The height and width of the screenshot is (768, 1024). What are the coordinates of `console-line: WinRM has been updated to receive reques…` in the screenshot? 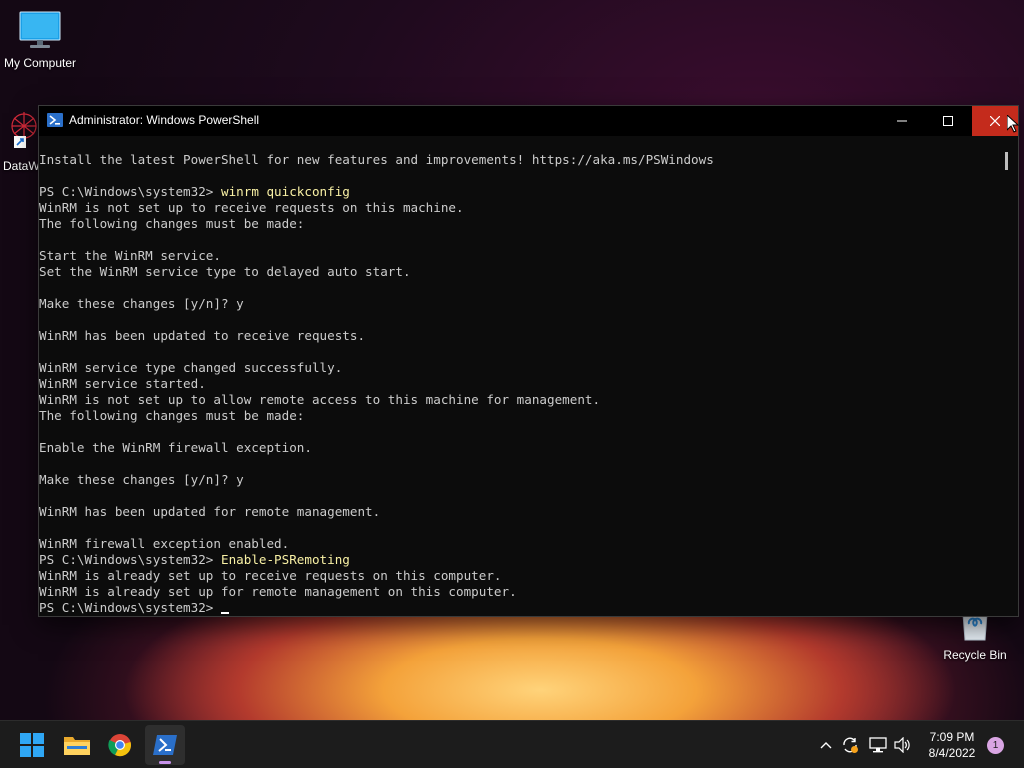 It's located at (519, 336).